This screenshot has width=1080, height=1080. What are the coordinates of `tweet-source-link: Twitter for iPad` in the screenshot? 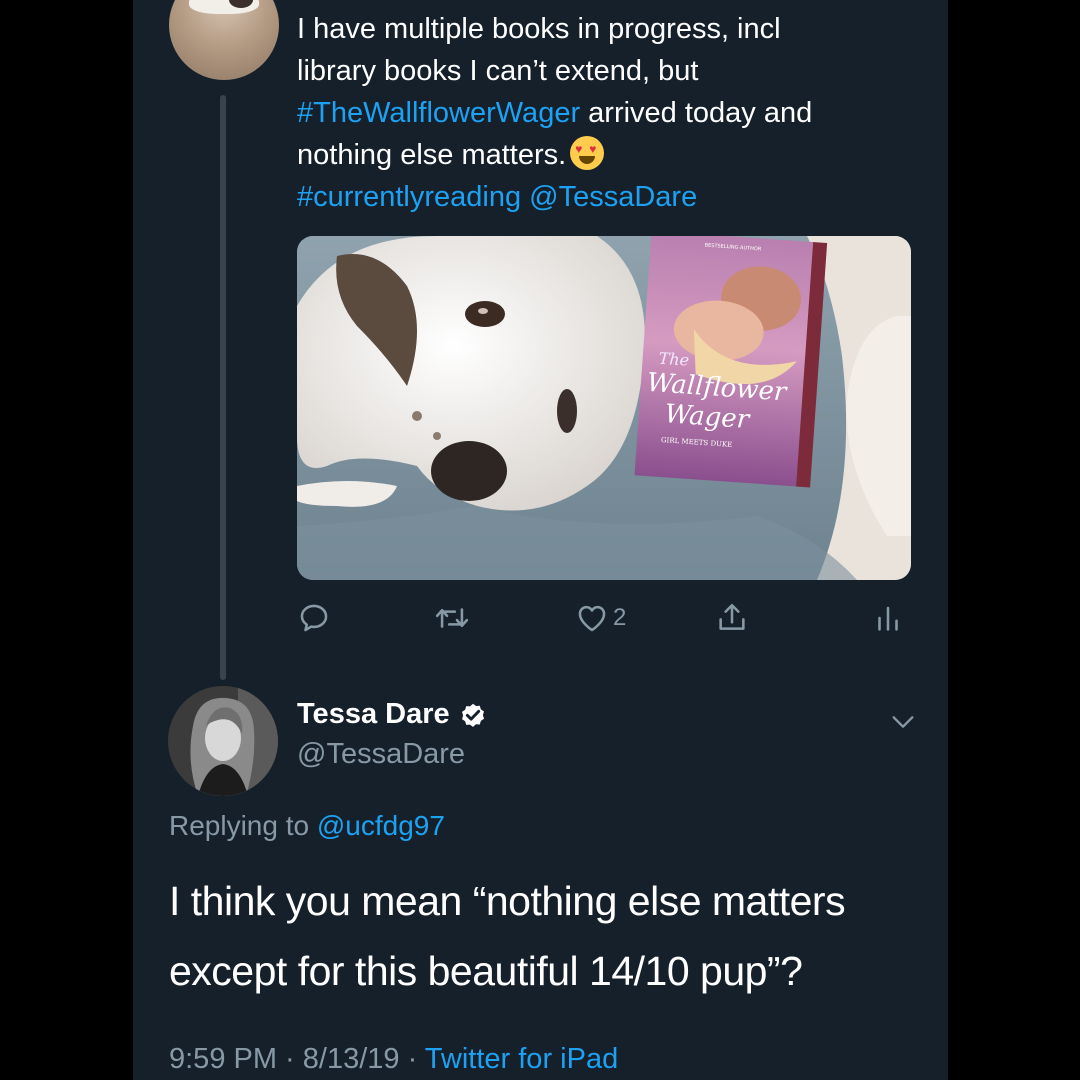 It's located at (521, 1059).